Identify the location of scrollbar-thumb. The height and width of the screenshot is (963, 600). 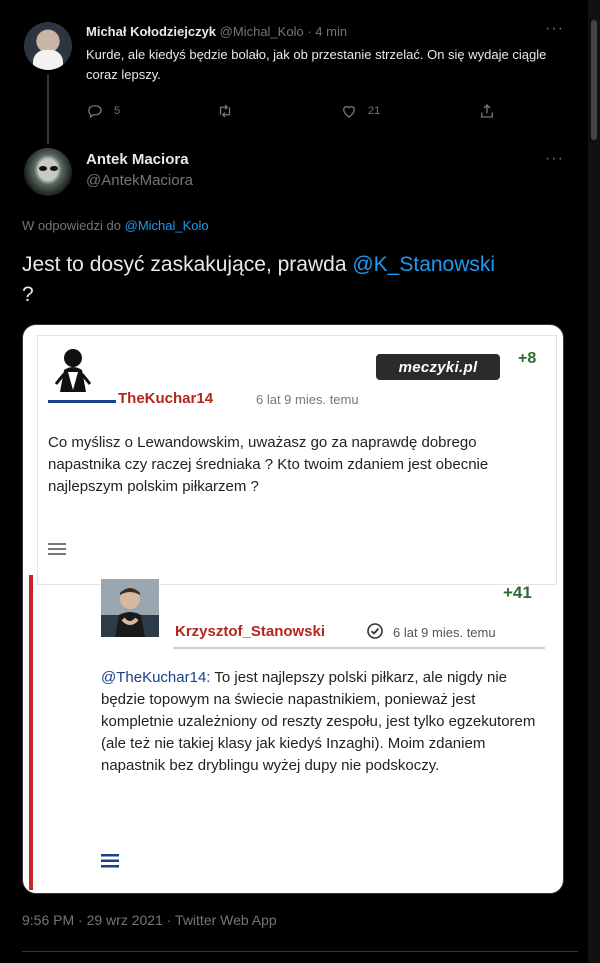
(594, 80).